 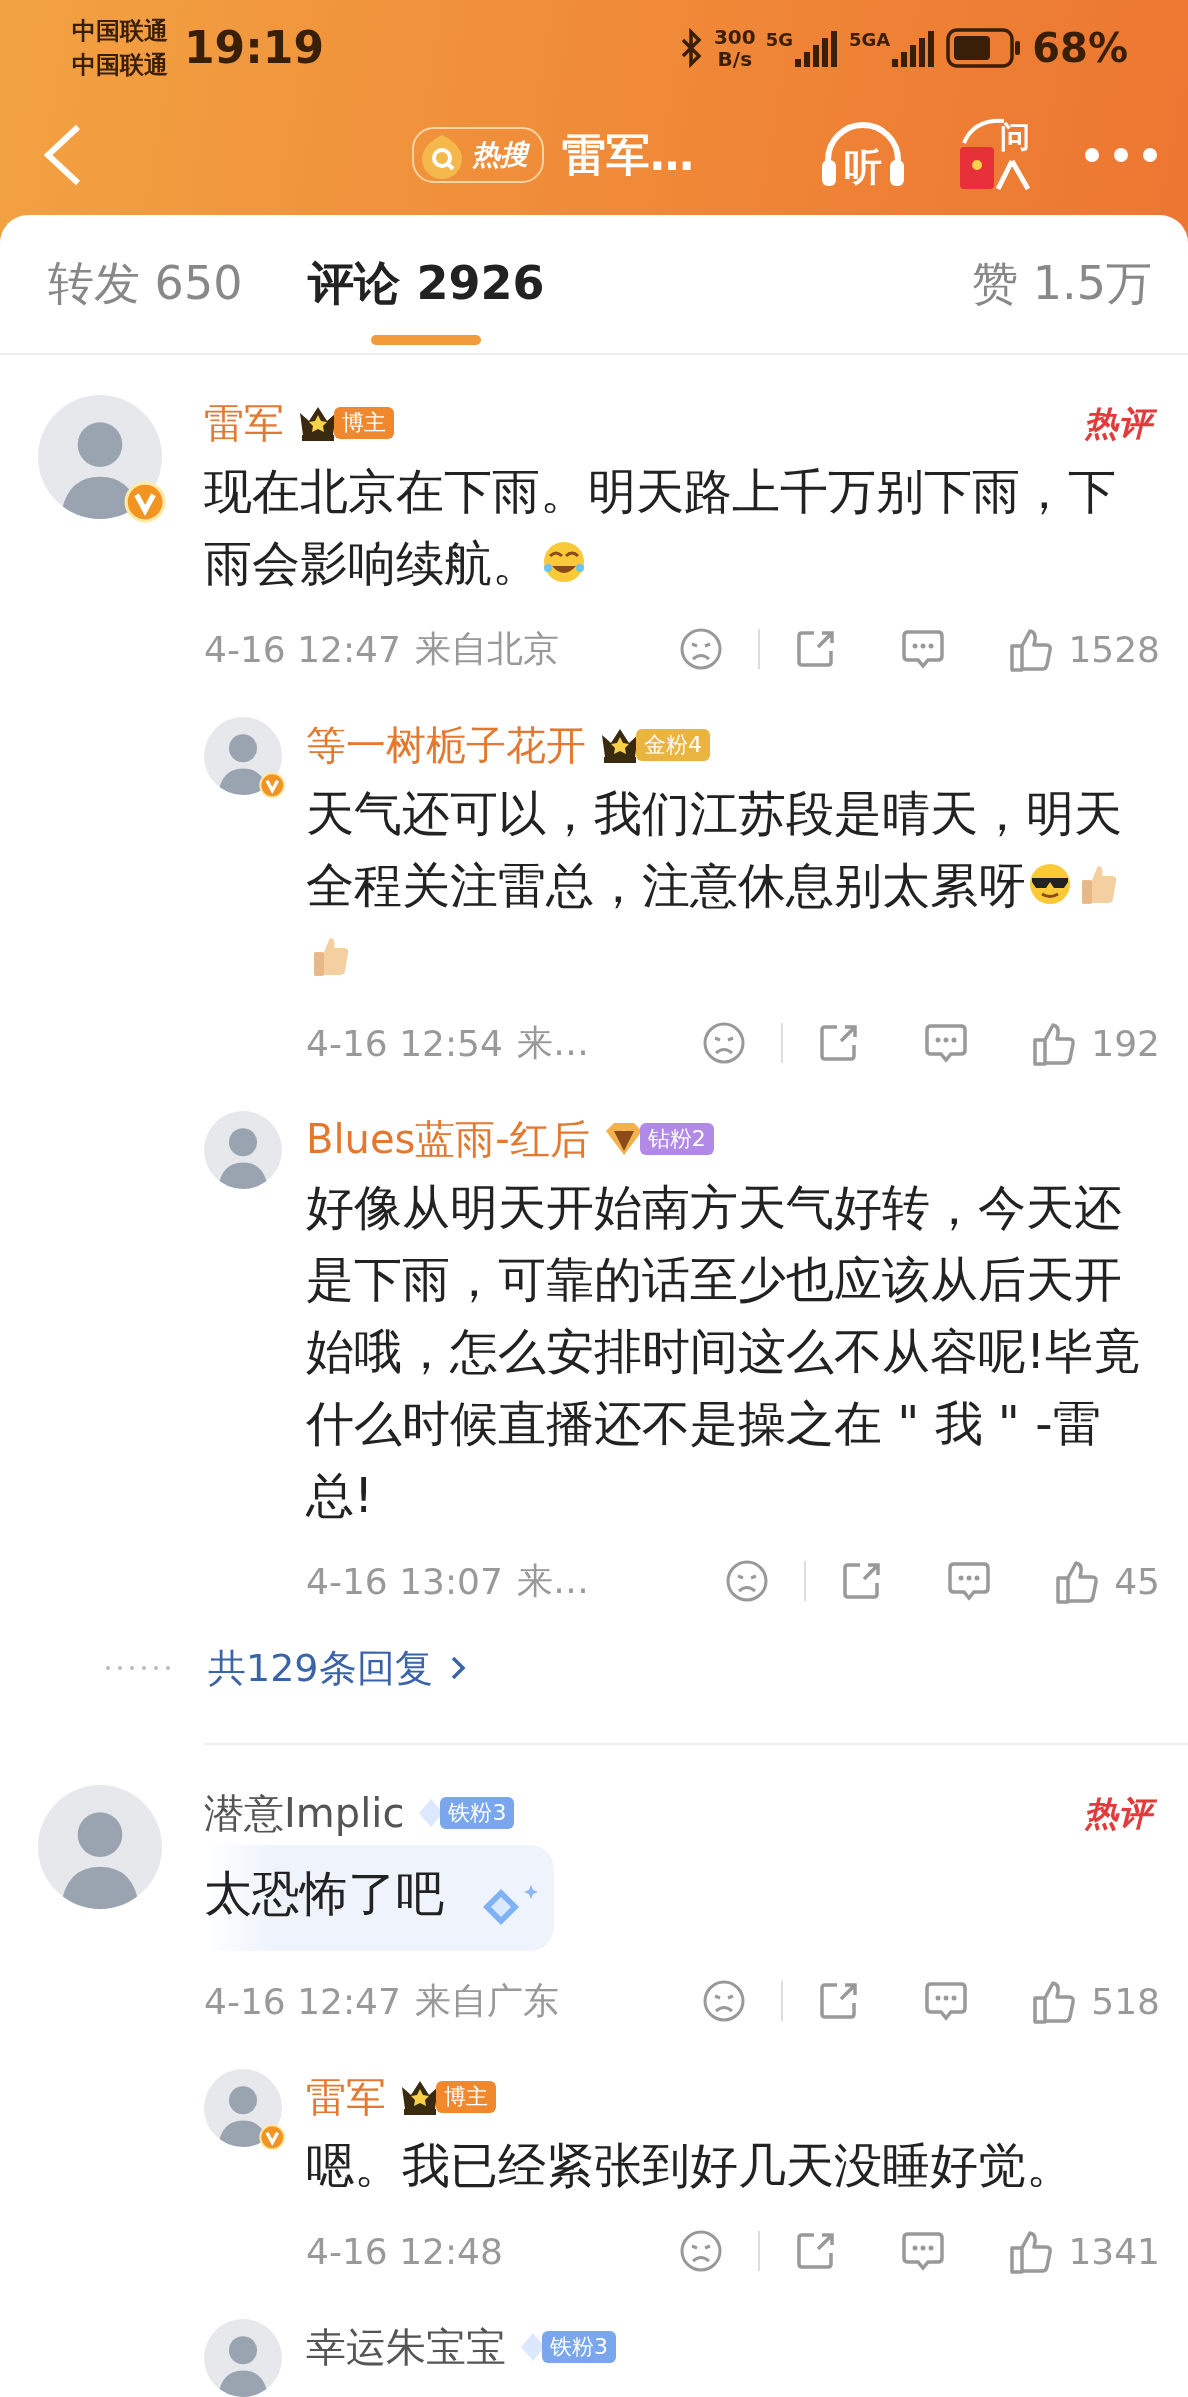 I want to click on tab: 评论 2926, so click(x=426, y=284).